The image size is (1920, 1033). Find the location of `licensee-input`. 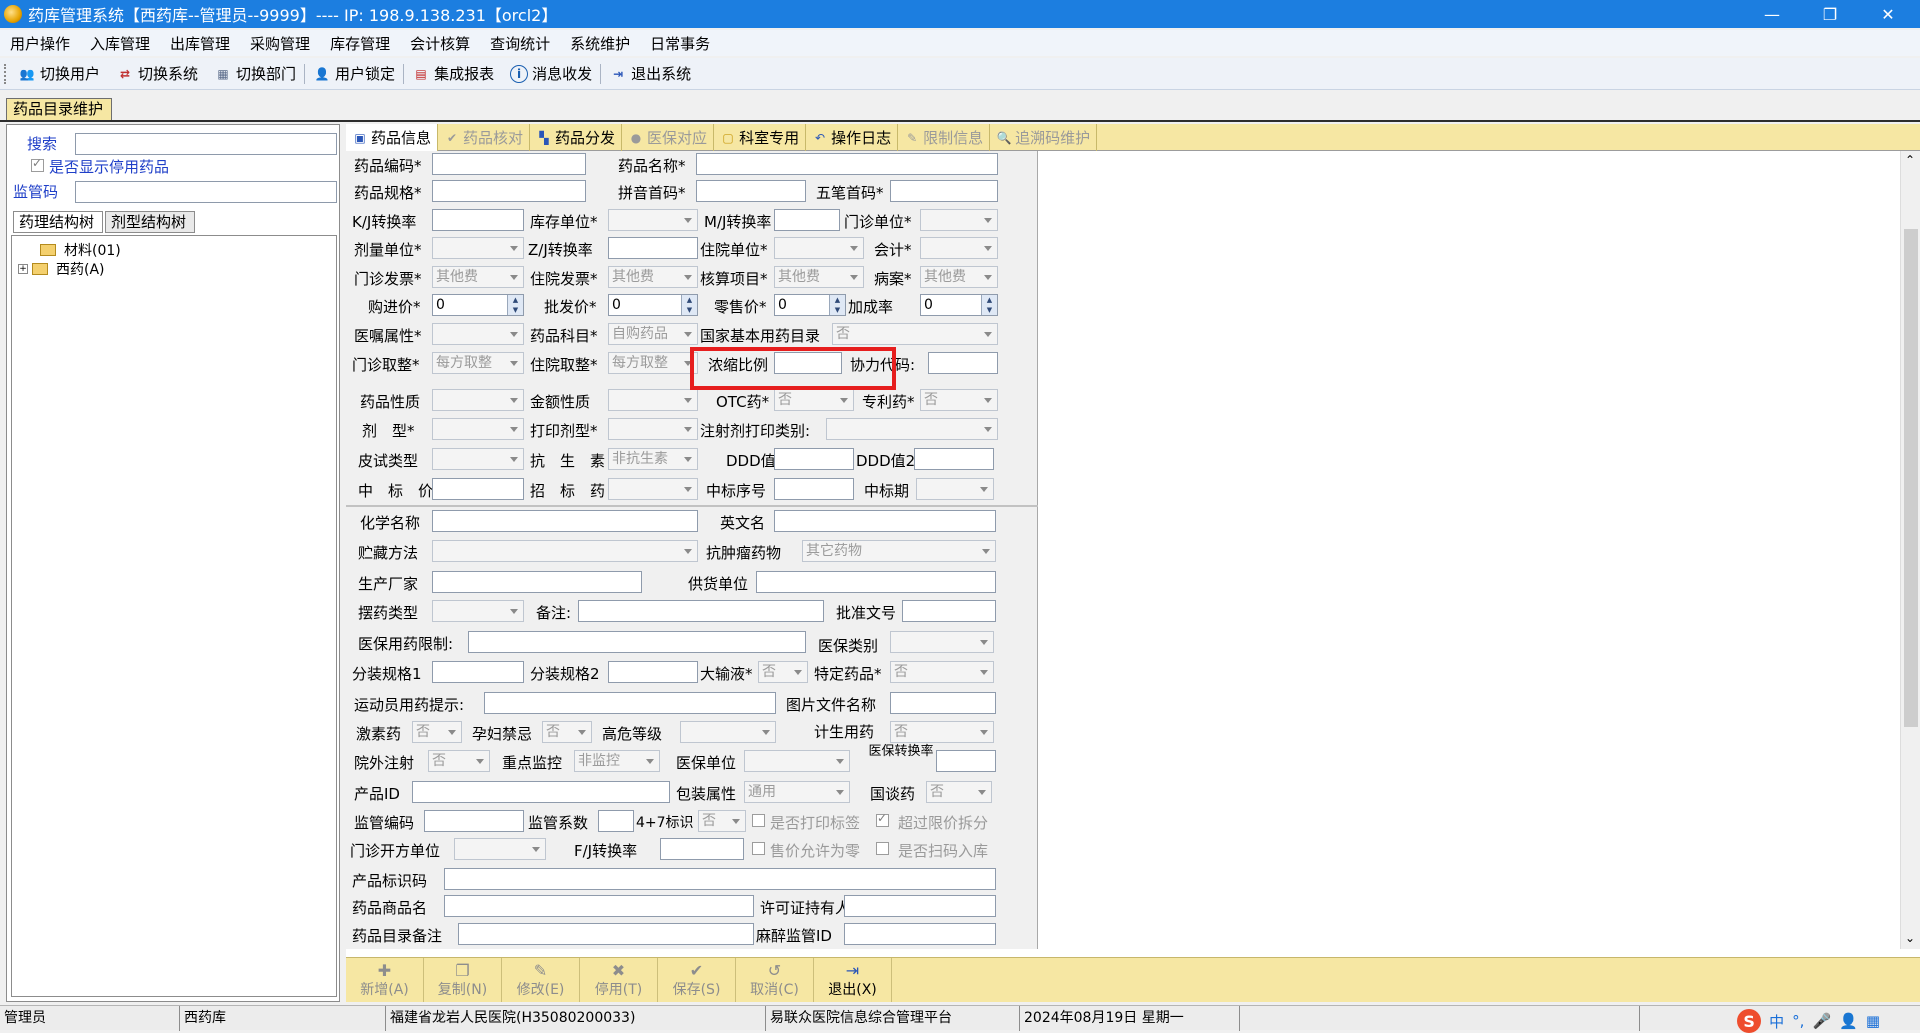

licensee-input is located at coordinates (920, 906).